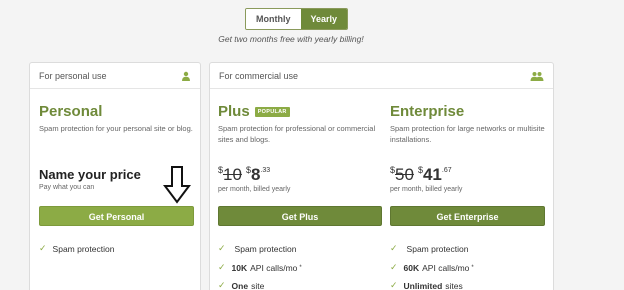  What do you see at coordinates (324, 19) in the screenshot?
I see `yearly-option: Yearly` at bounding box center [324, 19].